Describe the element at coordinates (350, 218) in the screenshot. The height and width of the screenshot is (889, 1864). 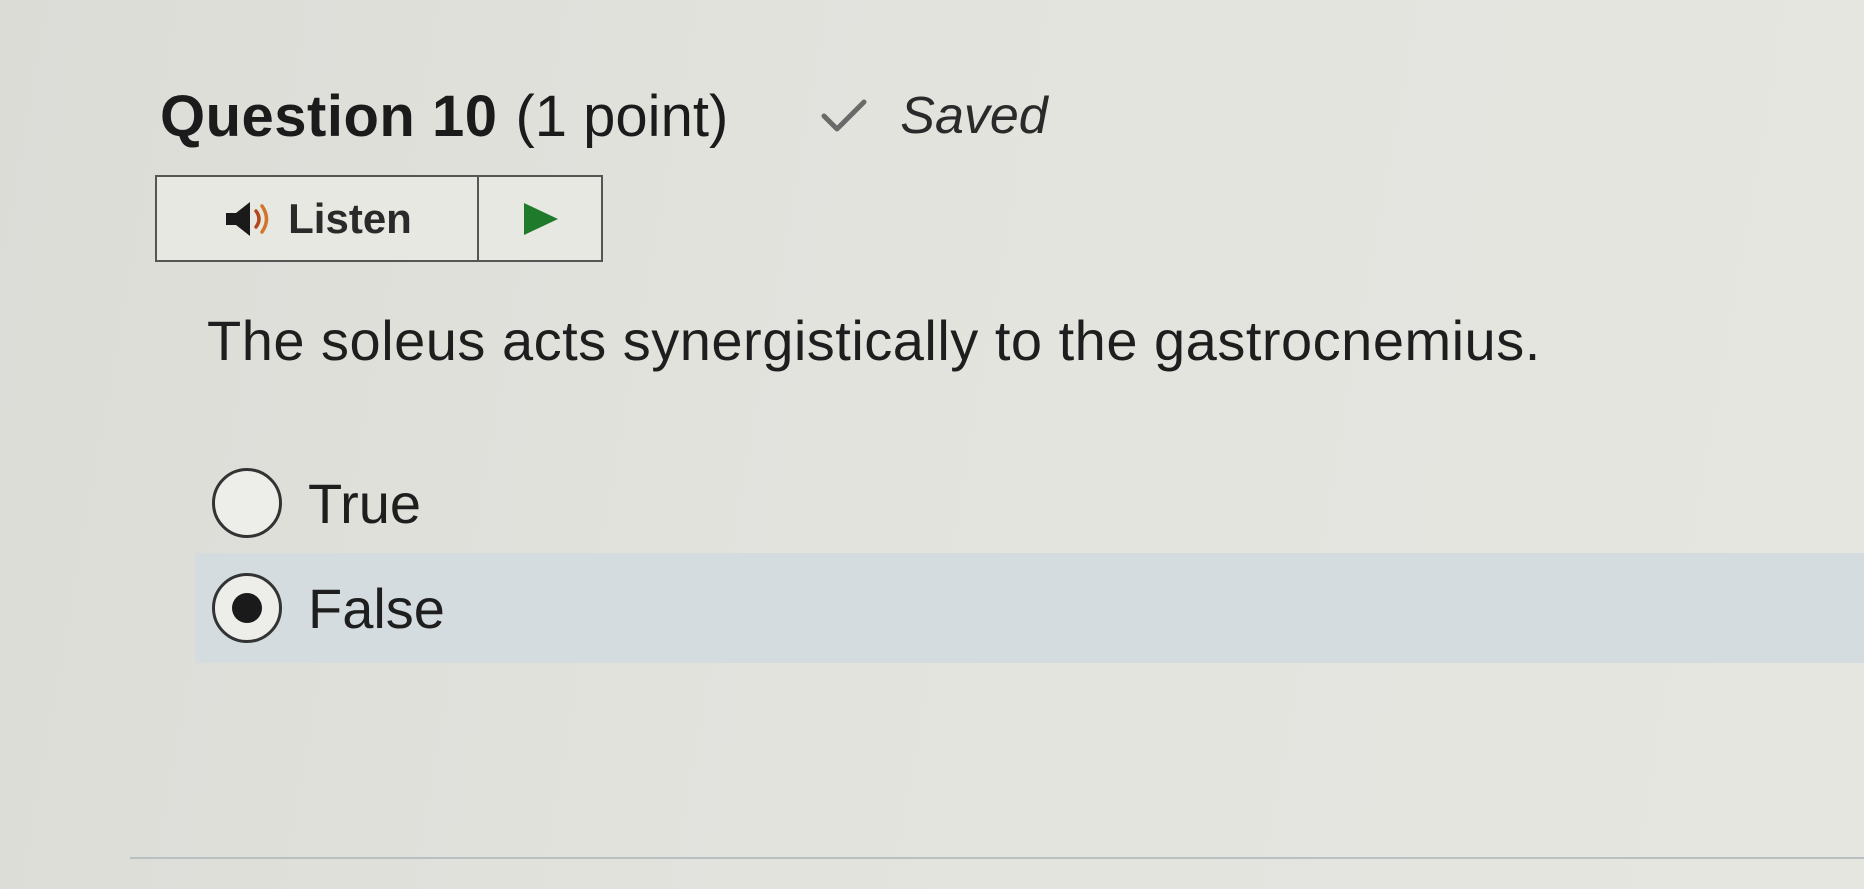
I see `listen-label: Listen` at that location.